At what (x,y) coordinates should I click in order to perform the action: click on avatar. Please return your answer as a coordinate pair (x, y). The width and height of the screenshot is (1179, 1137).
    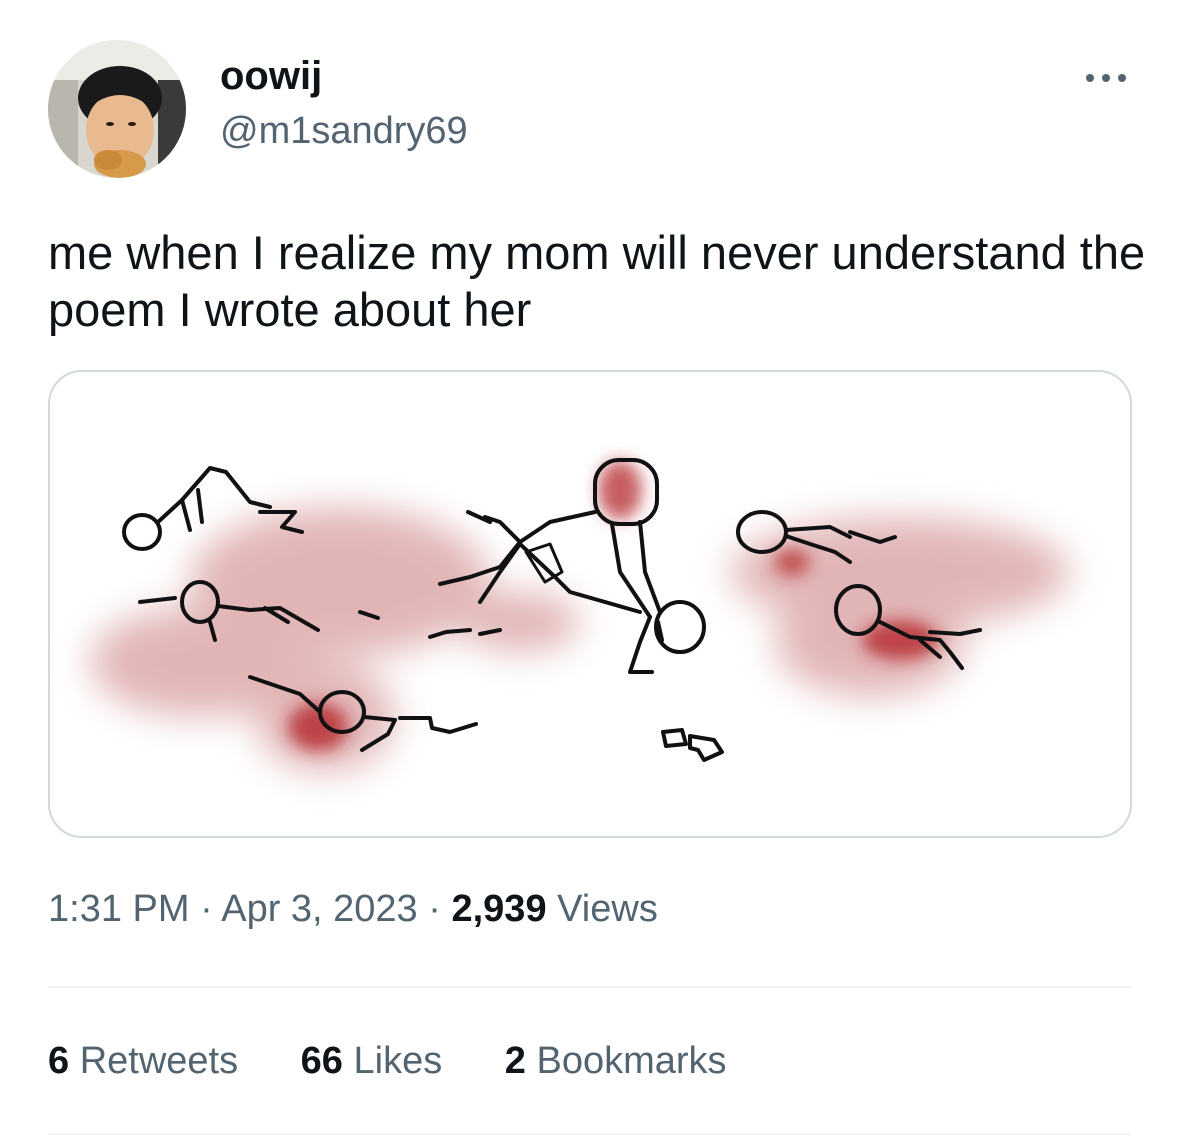
    Looking at the image, I should click on (117, 109).